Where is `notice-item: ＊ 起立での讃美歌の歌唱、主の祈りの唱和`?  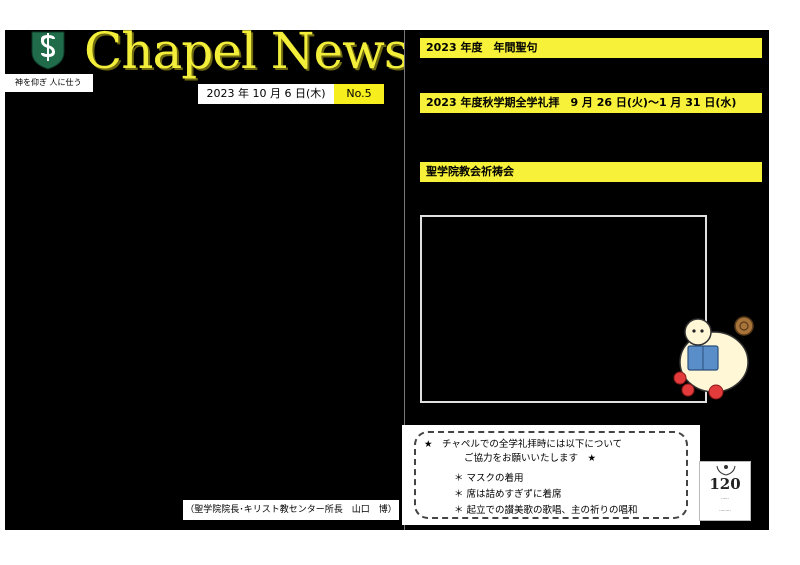 notice-item: ＊ 起立での讃美歌の歌唱、主の祈りの唱和 is located at coordinates (546, 510).